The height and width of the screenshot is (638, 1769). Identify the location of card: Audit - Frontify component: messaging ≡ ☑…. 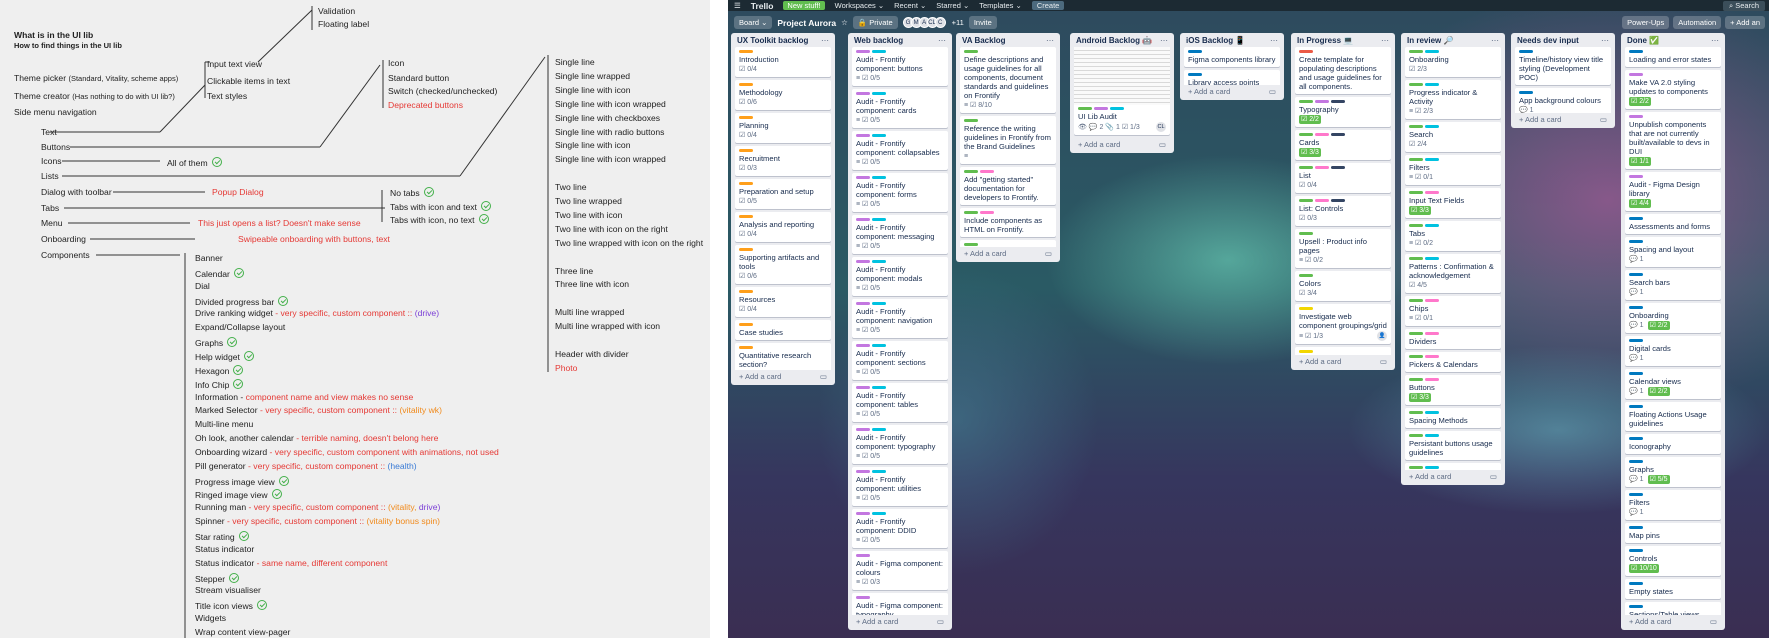
(900, 234).